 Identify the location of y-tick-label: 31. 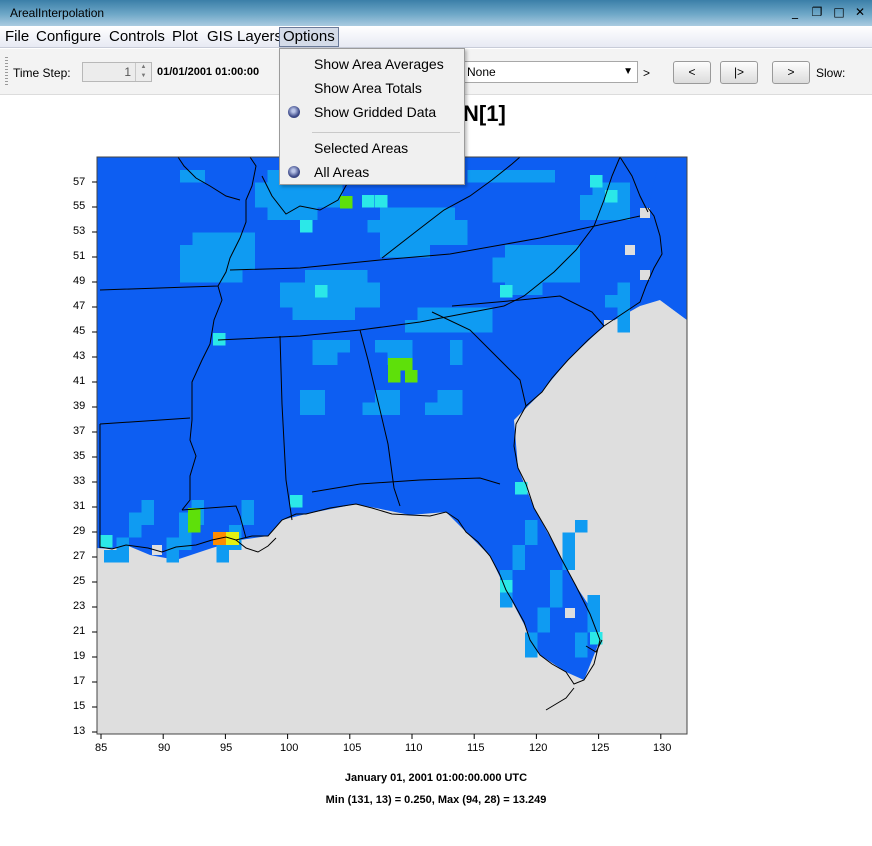
(79, 506).